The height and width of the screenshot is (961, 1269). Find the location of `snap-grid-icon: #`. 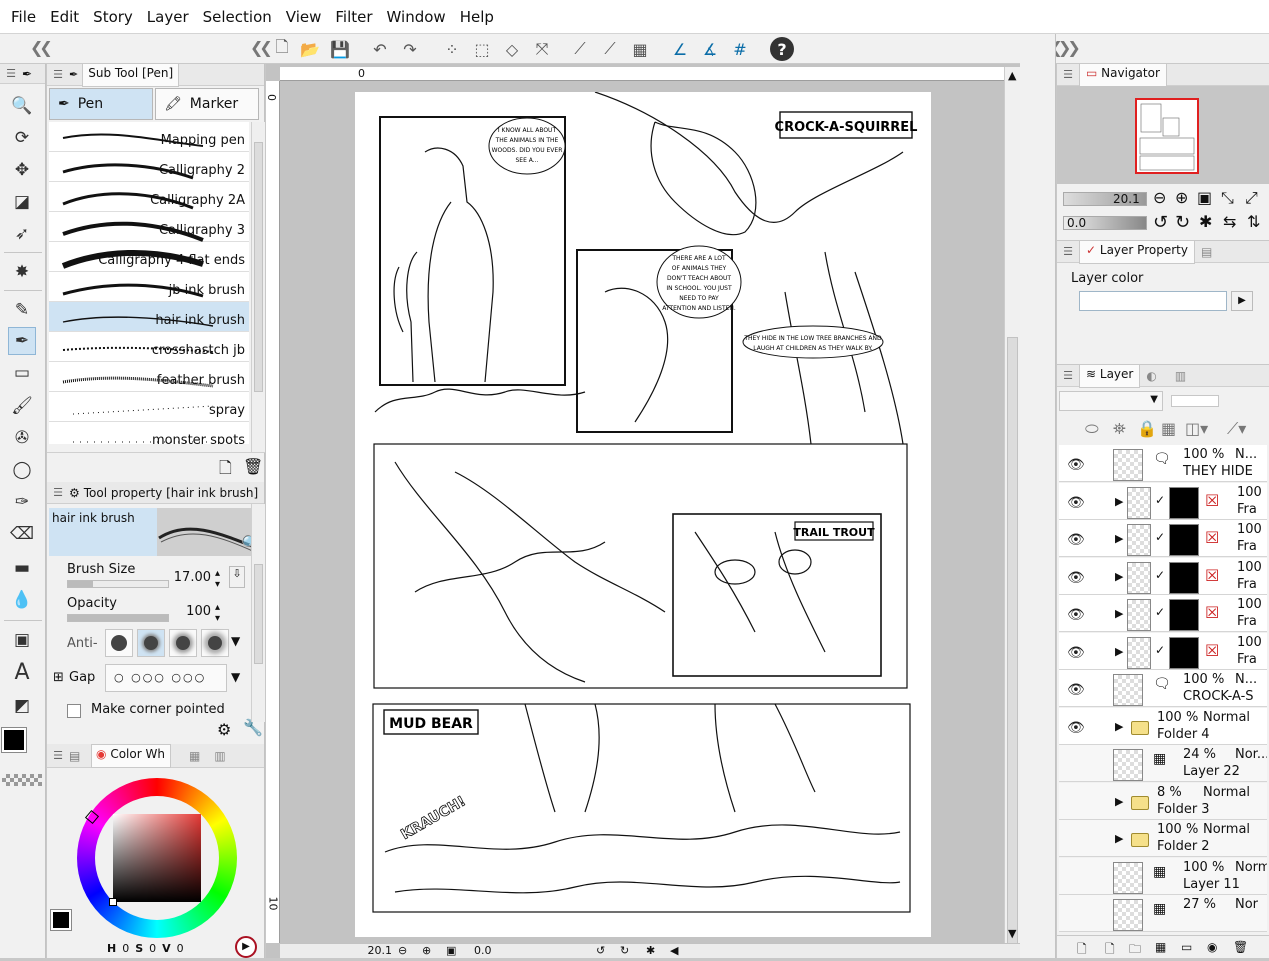

snap-grid-icon: # is located at coordinates (740, 49).